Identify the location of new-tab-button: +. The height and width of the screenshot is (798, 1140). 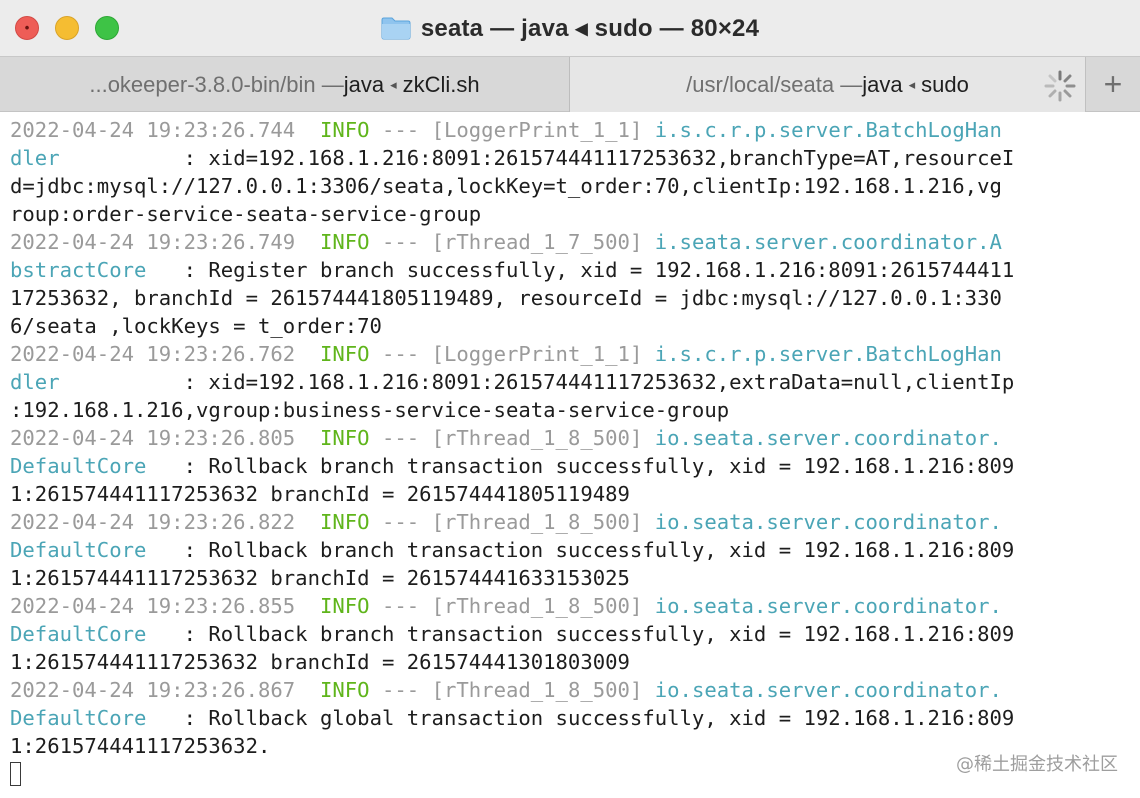
(1112, 84).